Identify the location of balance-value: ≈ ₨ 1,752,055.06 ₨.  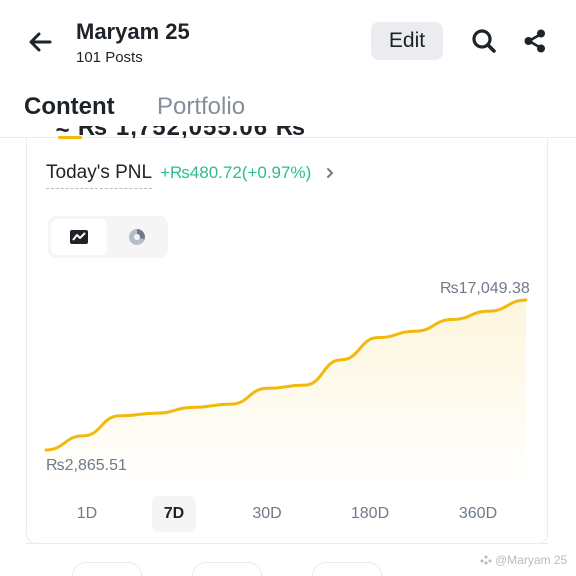
(181, 132).